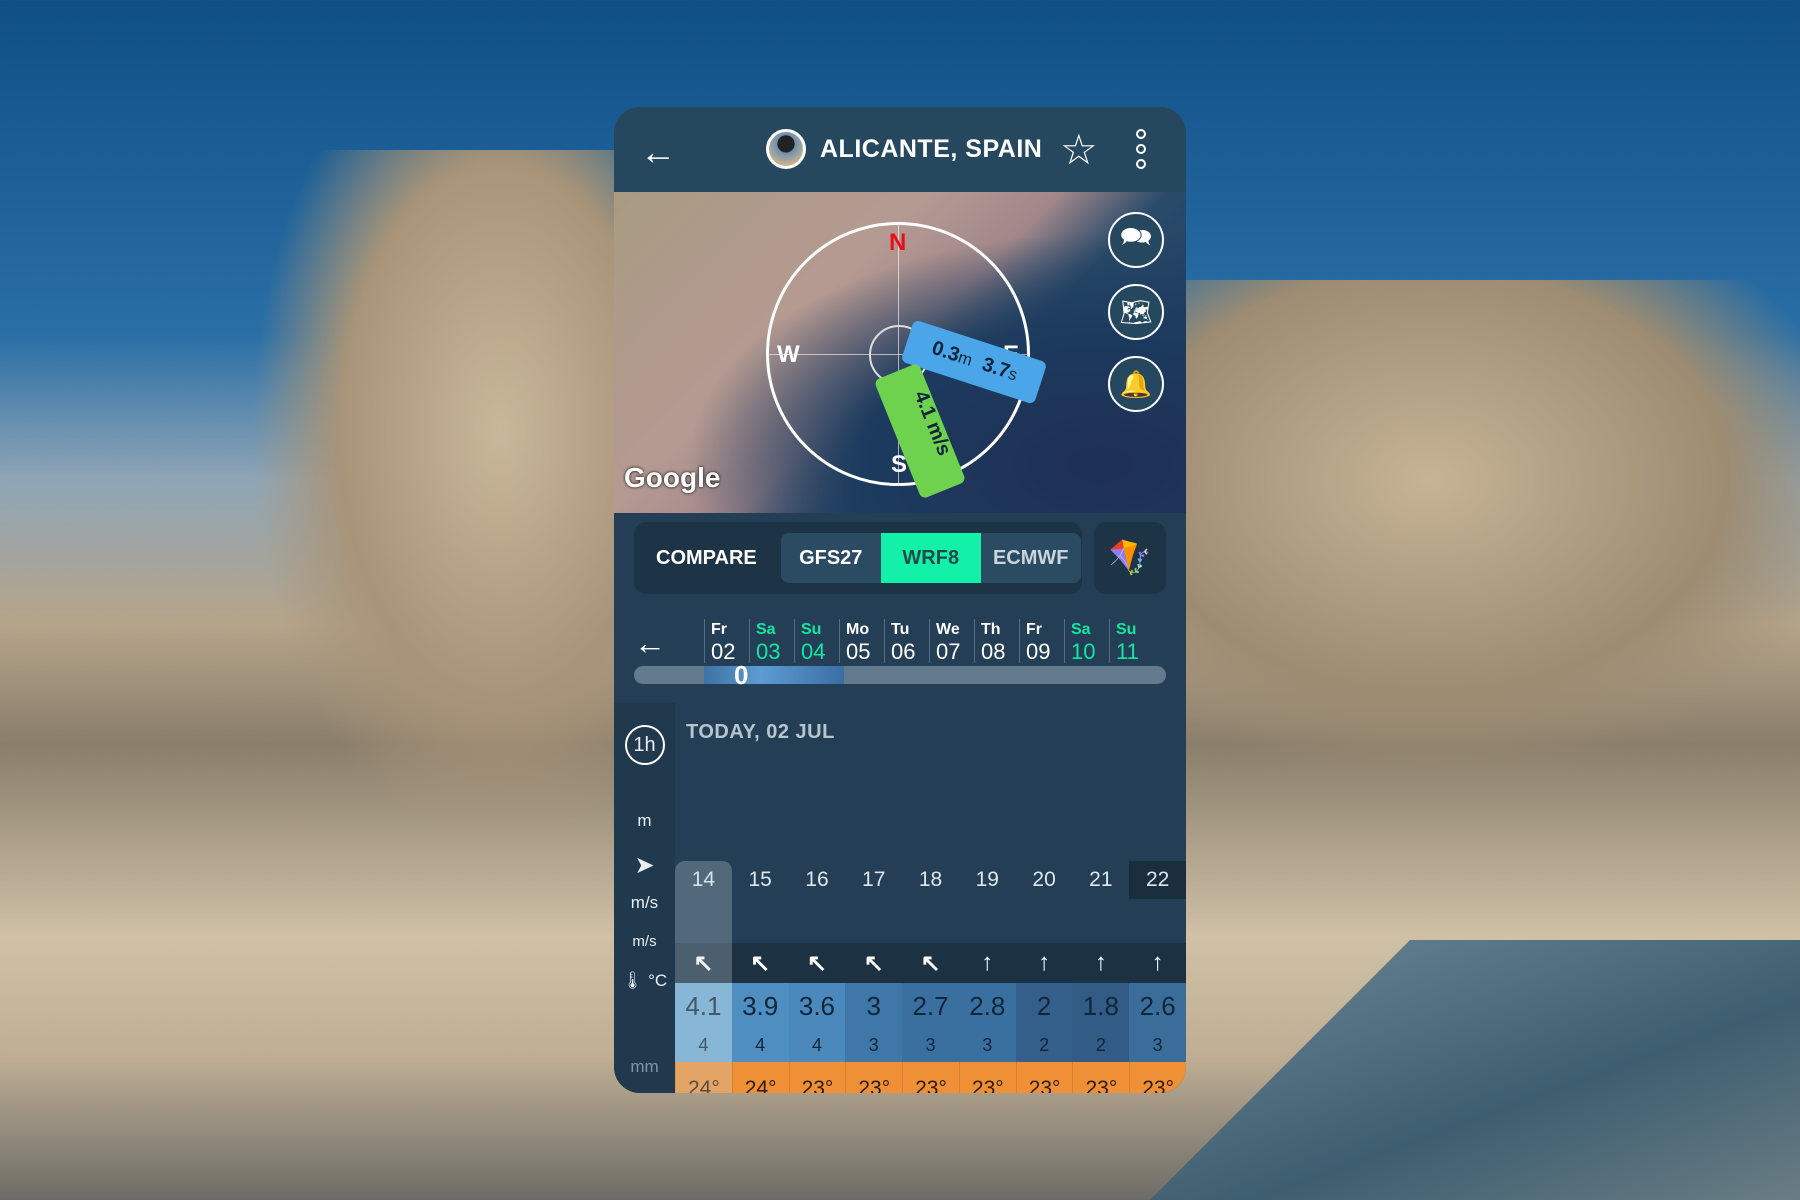  What do you see at coordinates (703, 977) in the screenshot?
I see `selected-hour-highlight` at bounding box center [703, 977].